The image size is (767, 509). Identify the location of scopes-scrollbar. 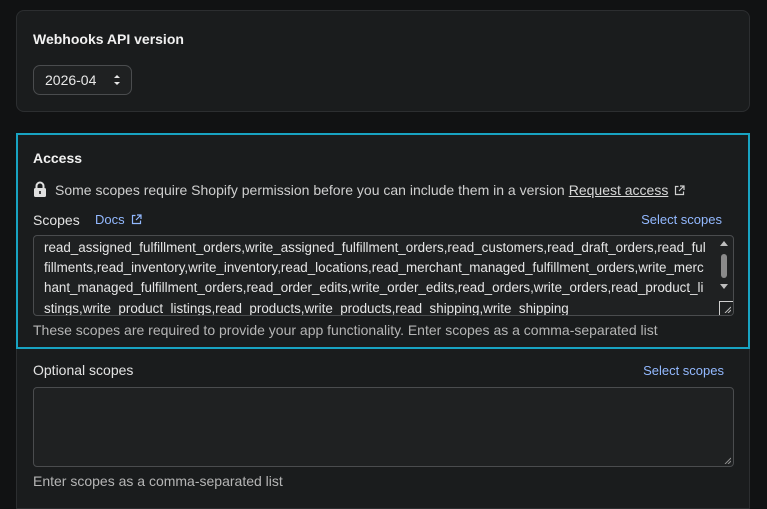
(724, 265).